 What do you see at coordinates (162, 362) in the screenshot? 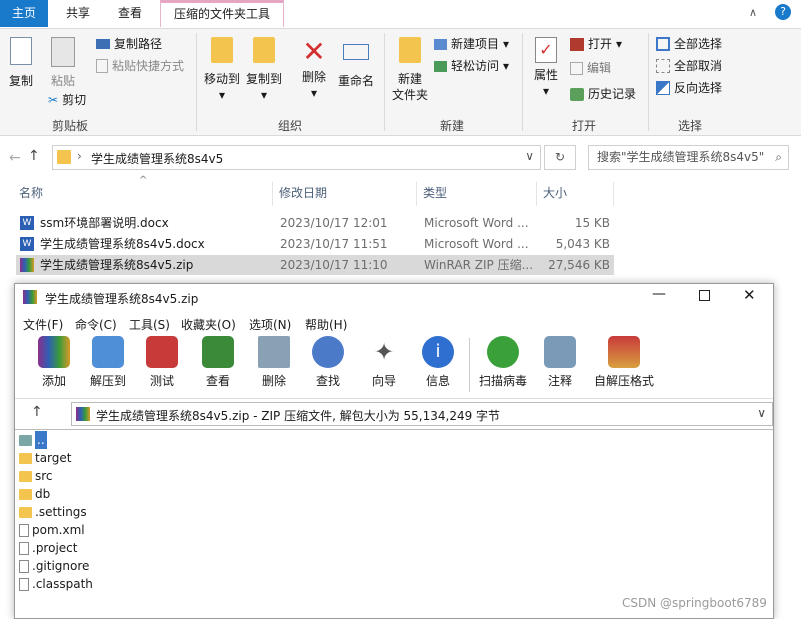
I see `toolbar-test-button: 测试` at bounding box center [162, 362].